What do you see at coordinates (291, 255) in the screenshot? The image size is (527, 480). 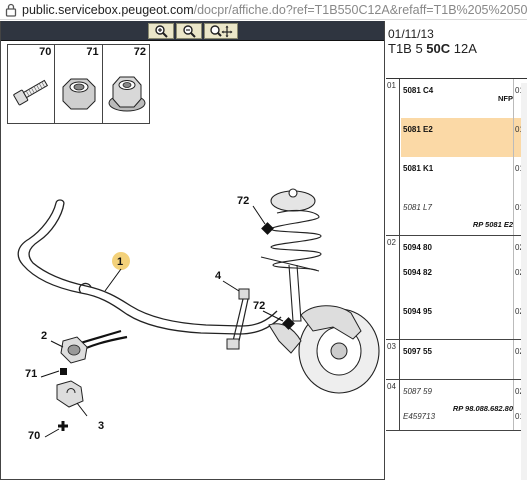 I see `strut-assembly` at bounding box center [291, 255].